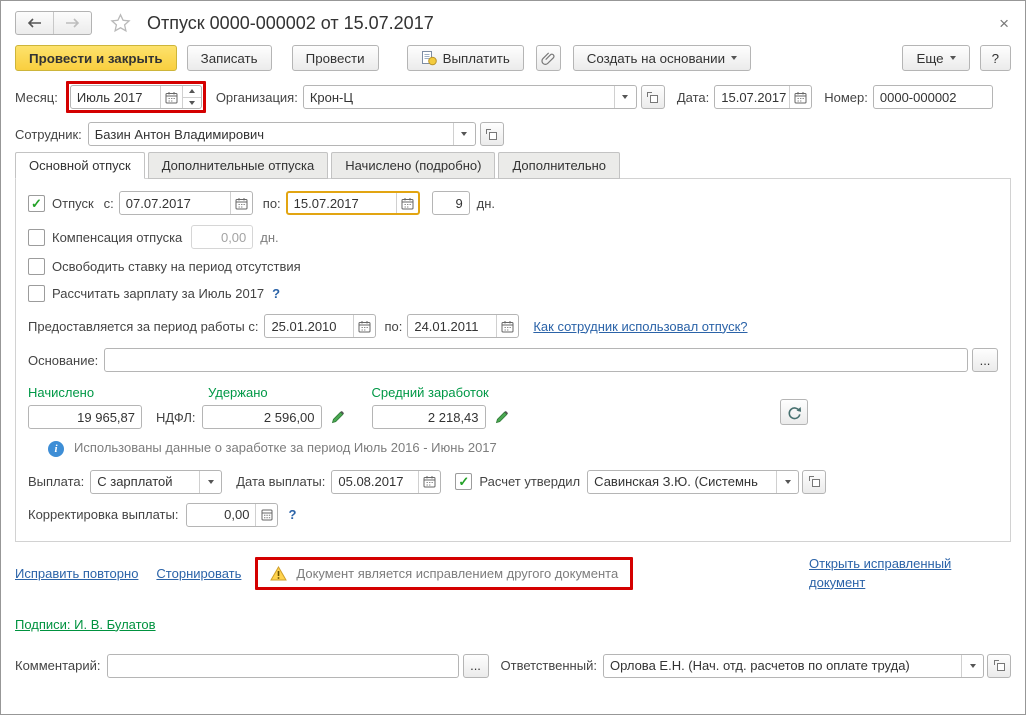 The height and width of the screenshot is (715, 1026). I want to click on vacation-from-field: 07.07.2017, so click(185, 203).